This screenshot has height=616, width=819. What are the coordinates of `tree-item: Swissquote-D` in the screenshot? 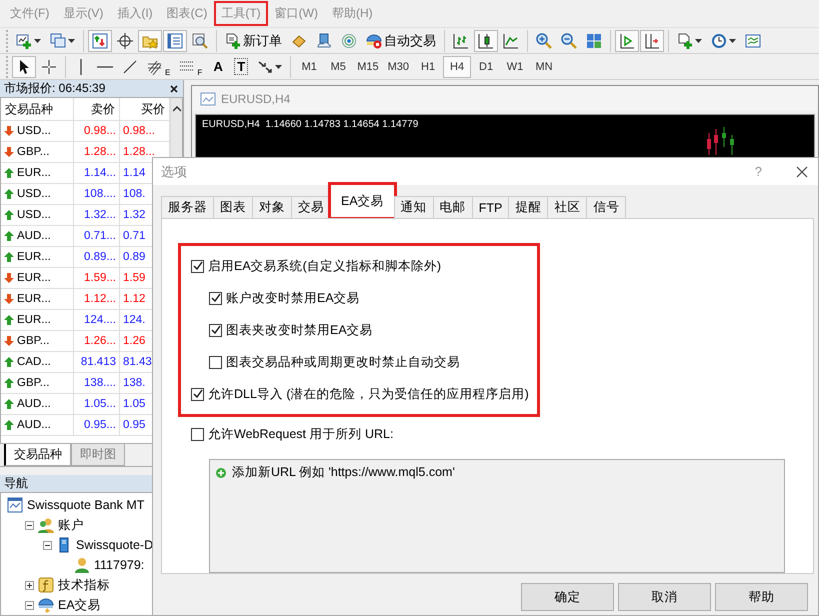 It's located at (115, 545).